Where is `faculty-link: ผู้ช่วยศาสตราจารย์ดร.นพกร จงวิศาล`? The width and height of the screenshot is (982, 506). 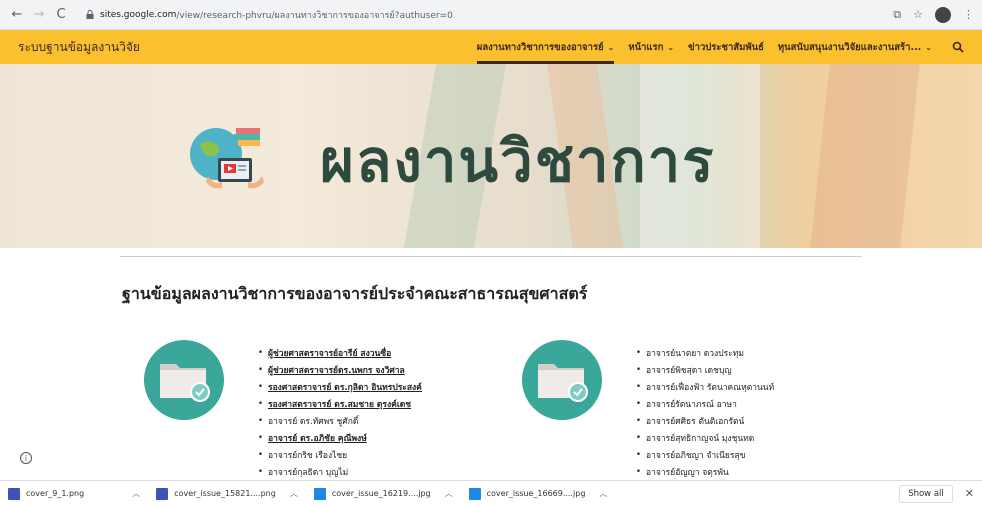
faculty-link: ผู้ช่วยศาสตราจารย์ดร.นพกร จงวิศาล is located at coordinates (340, 369).